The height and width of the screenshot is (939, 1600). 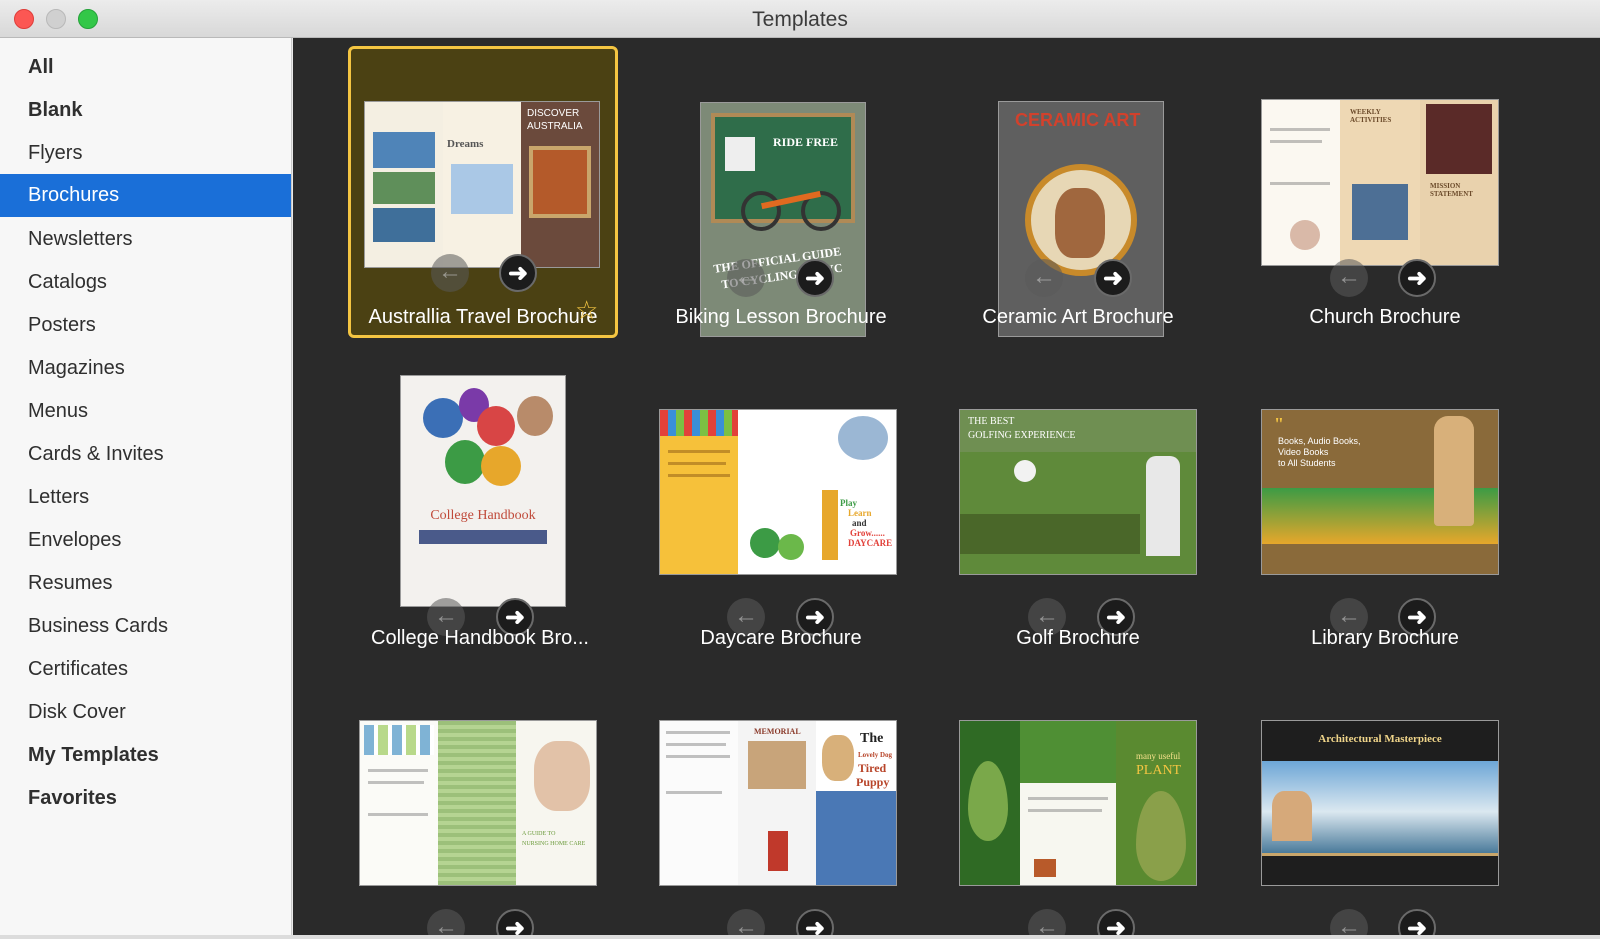 What do you see at coordinates (777, 803) in the screenshot?
I see `brochure-panel: MEMORIAL` at bounding box center [777, 803].